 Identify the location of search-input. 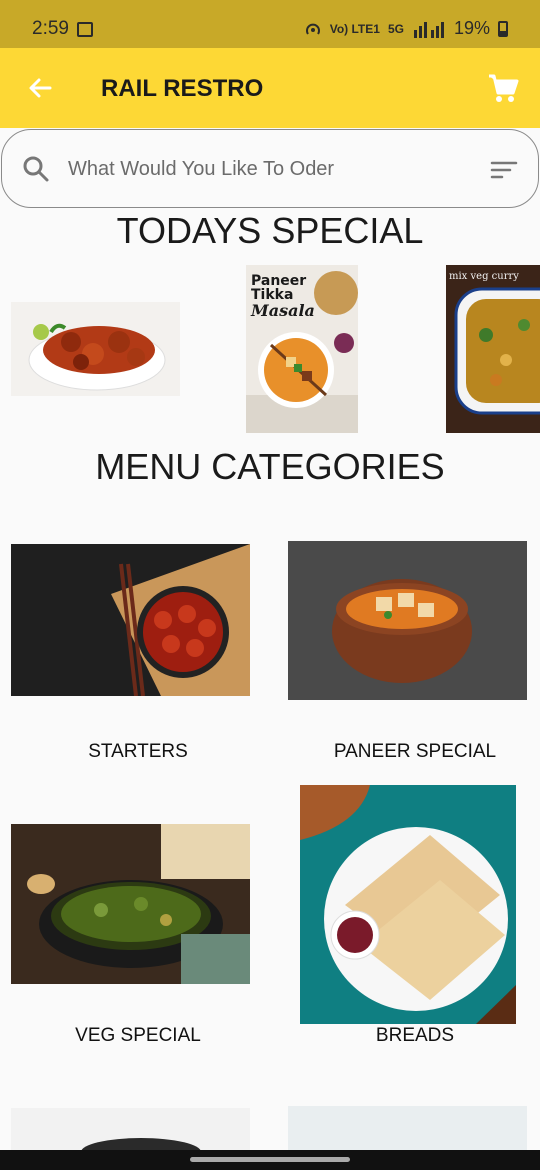
(258, 169).